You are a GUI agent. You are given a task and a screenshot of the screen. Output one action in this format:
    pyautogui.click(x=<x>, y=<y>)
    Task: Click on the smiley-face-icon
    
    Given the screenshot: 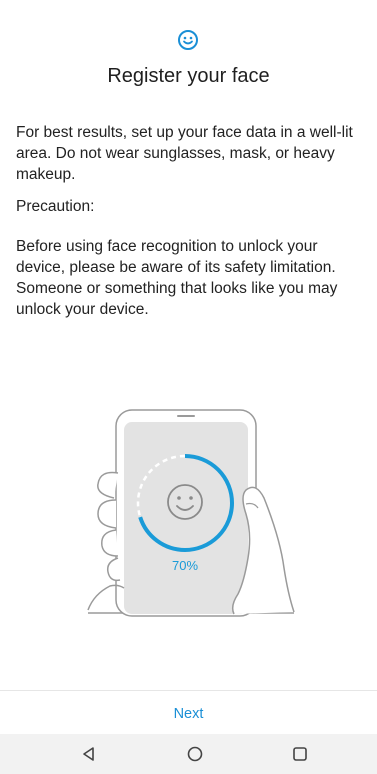 What is the action you would take?
    pyautogui.click(x=188, y=40)
    